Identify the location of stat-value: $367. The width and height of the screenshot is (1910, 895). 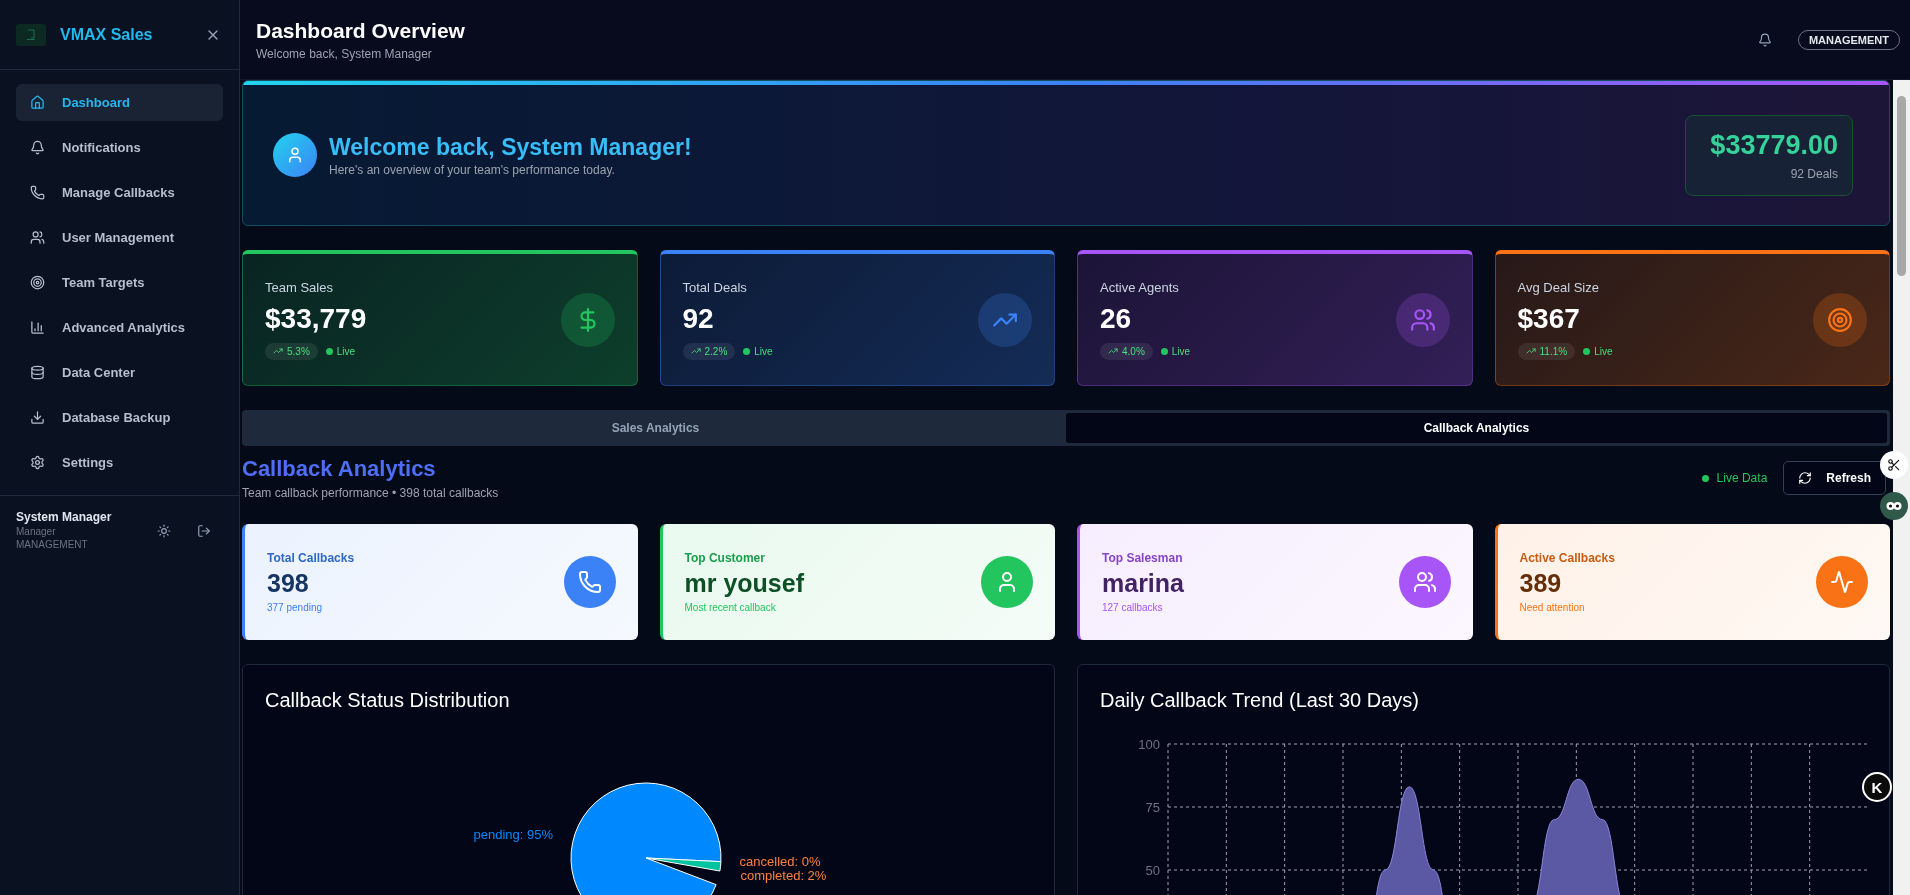
(1549, 318).